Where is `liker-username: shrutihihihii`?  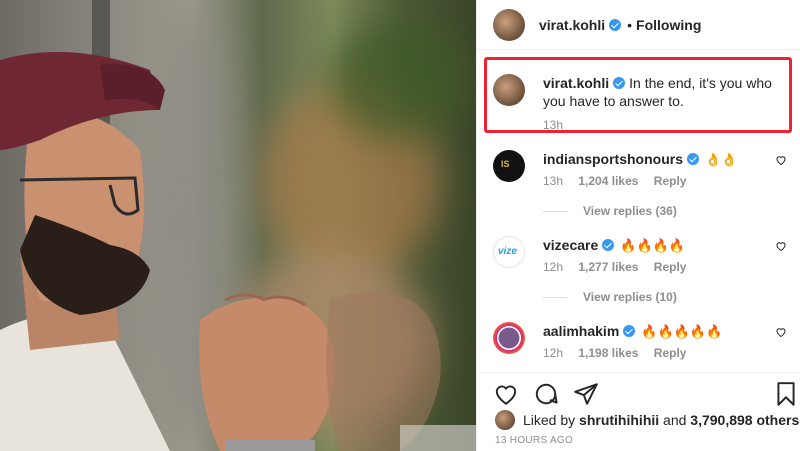 liker-username: shrutihihihii is located at coordinates (619, 420).